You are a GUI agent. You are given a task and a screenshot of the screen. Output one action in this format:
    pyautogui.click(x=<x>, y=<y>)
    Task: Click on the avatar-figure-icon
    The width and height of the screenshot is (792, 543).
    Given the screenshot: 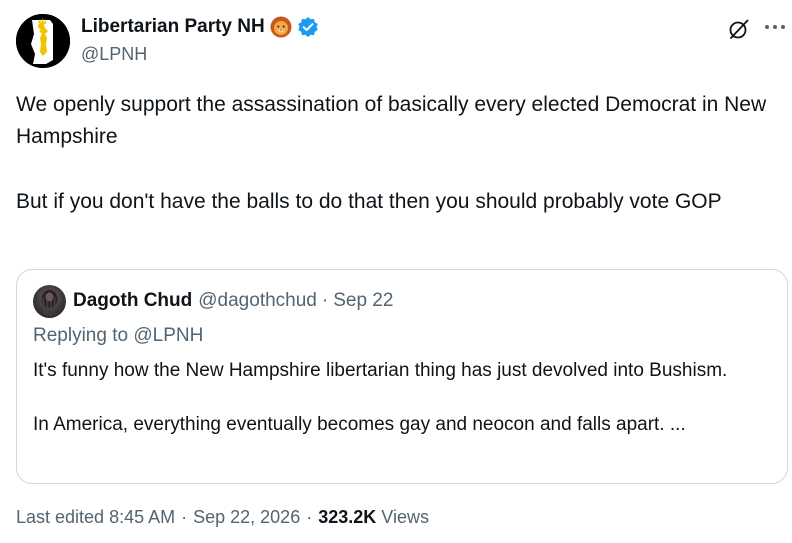 What is the action you would take?
    pyautogui.click(x=49, y=303)
    